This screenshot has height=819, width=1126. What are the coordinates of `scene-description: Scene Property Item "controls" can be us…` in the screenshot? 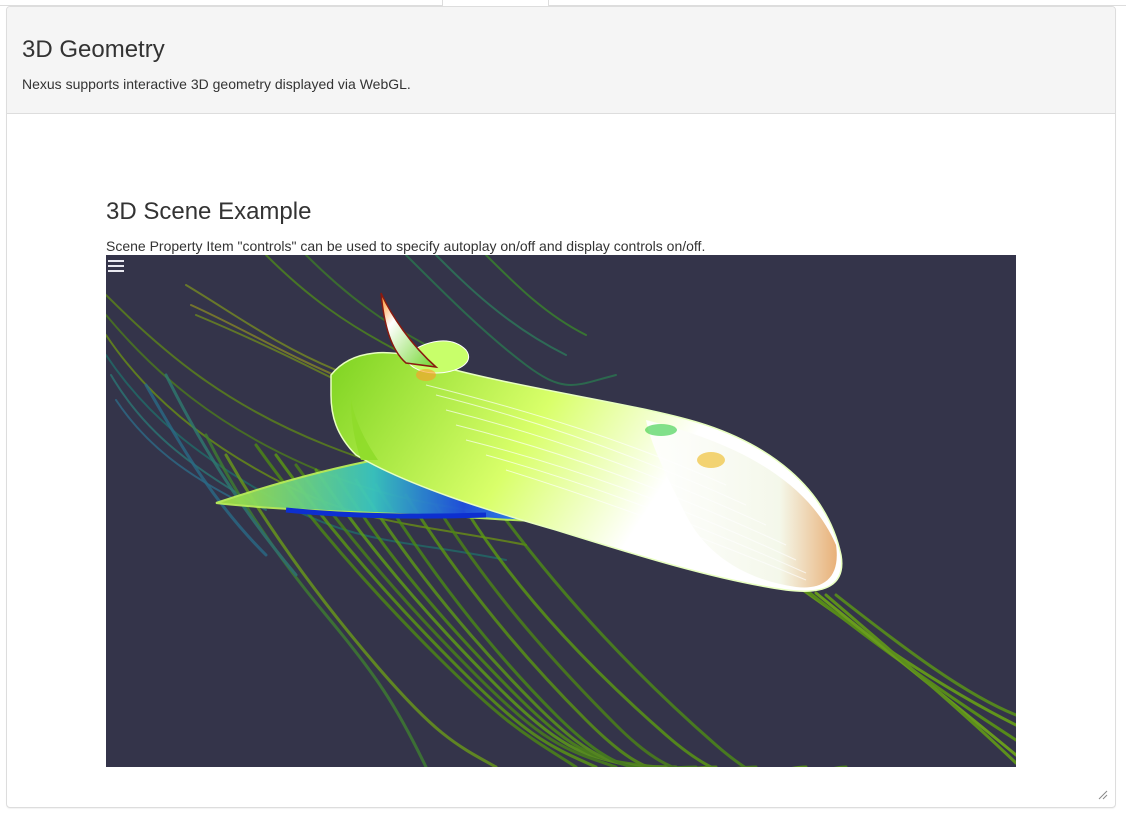 It's located at (406, 246).